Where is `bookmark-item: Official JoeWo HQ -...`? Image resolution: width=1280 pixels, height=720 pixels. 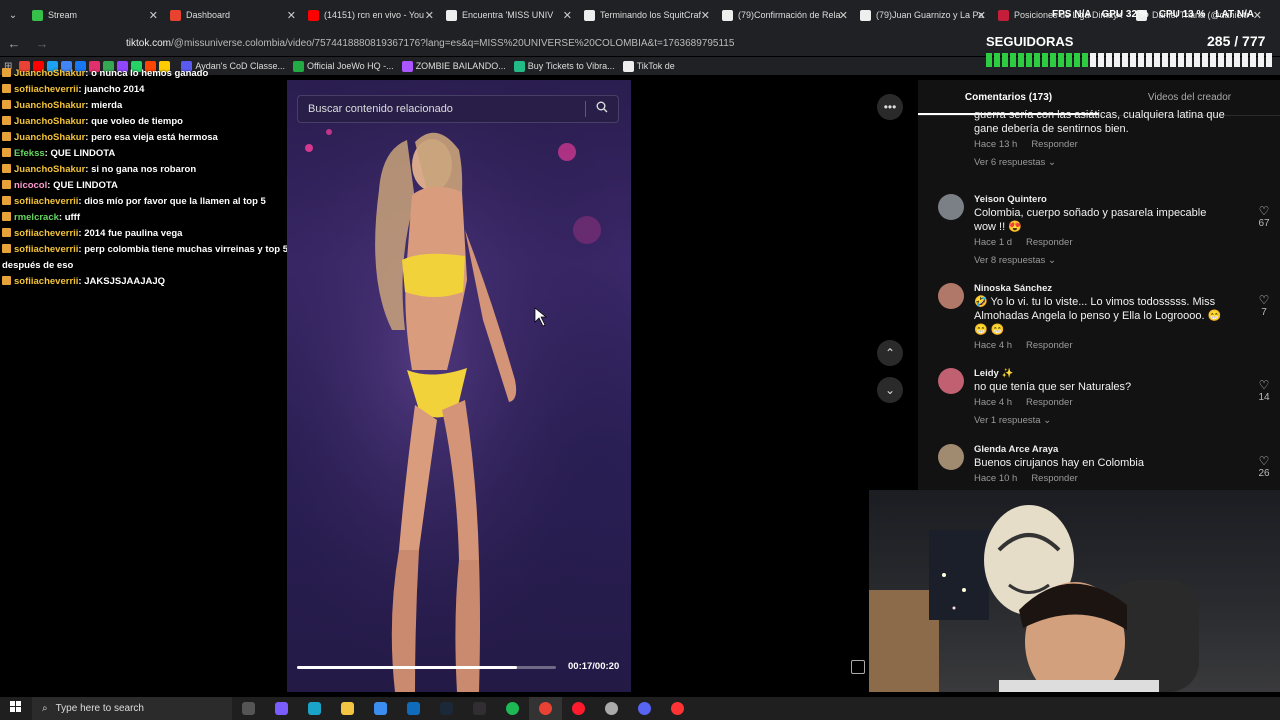 bookmark-item: Official JoeWo HQ -... is located at coordinates (343, 66).